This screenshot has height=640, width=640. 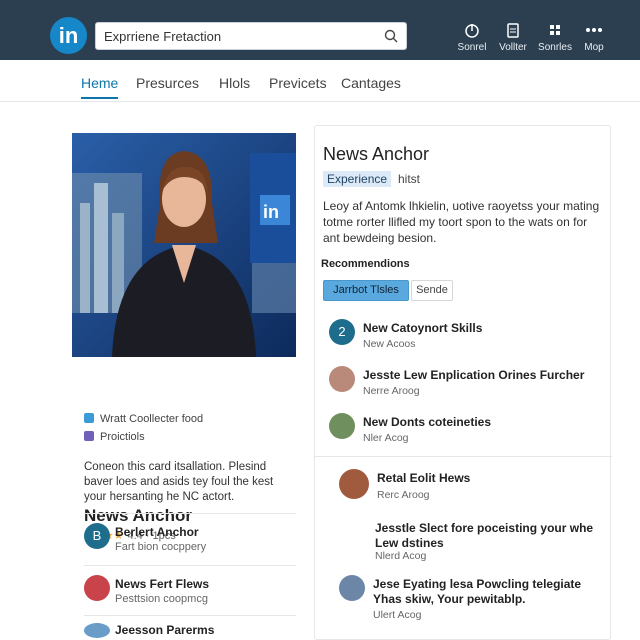 I want to click on list-item-subtitle: Pesttsion coopmcg, so click(x=161, y=599).